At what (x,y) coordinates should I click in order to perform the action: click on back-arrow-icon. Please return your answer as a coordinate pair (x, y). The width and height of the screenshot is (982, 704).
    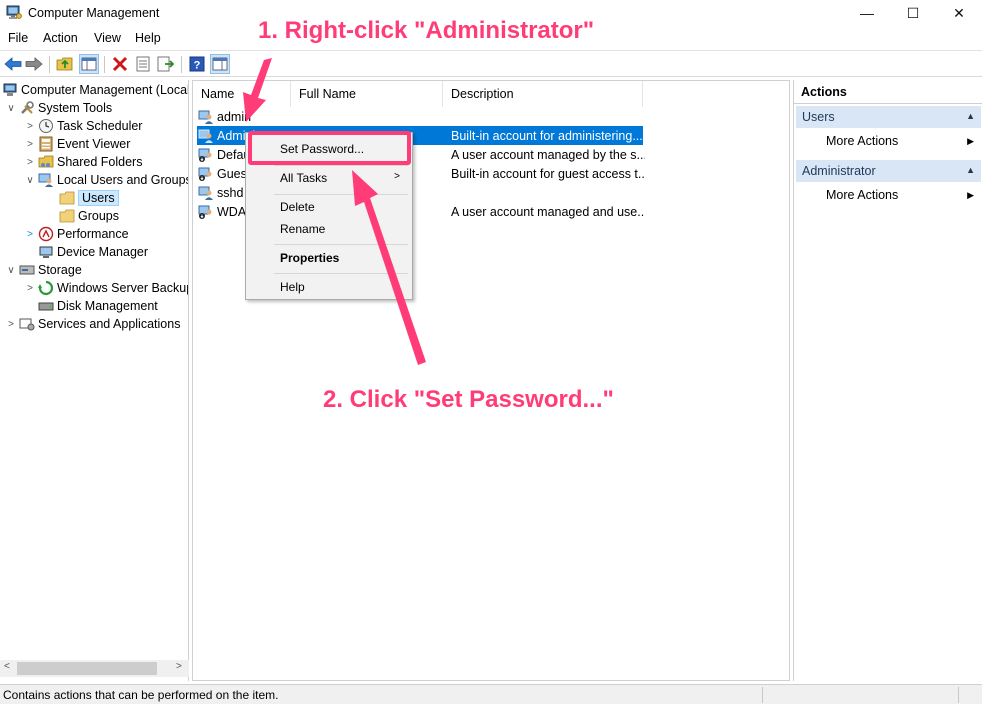
    Looking at the image, I should click on (13, 64).